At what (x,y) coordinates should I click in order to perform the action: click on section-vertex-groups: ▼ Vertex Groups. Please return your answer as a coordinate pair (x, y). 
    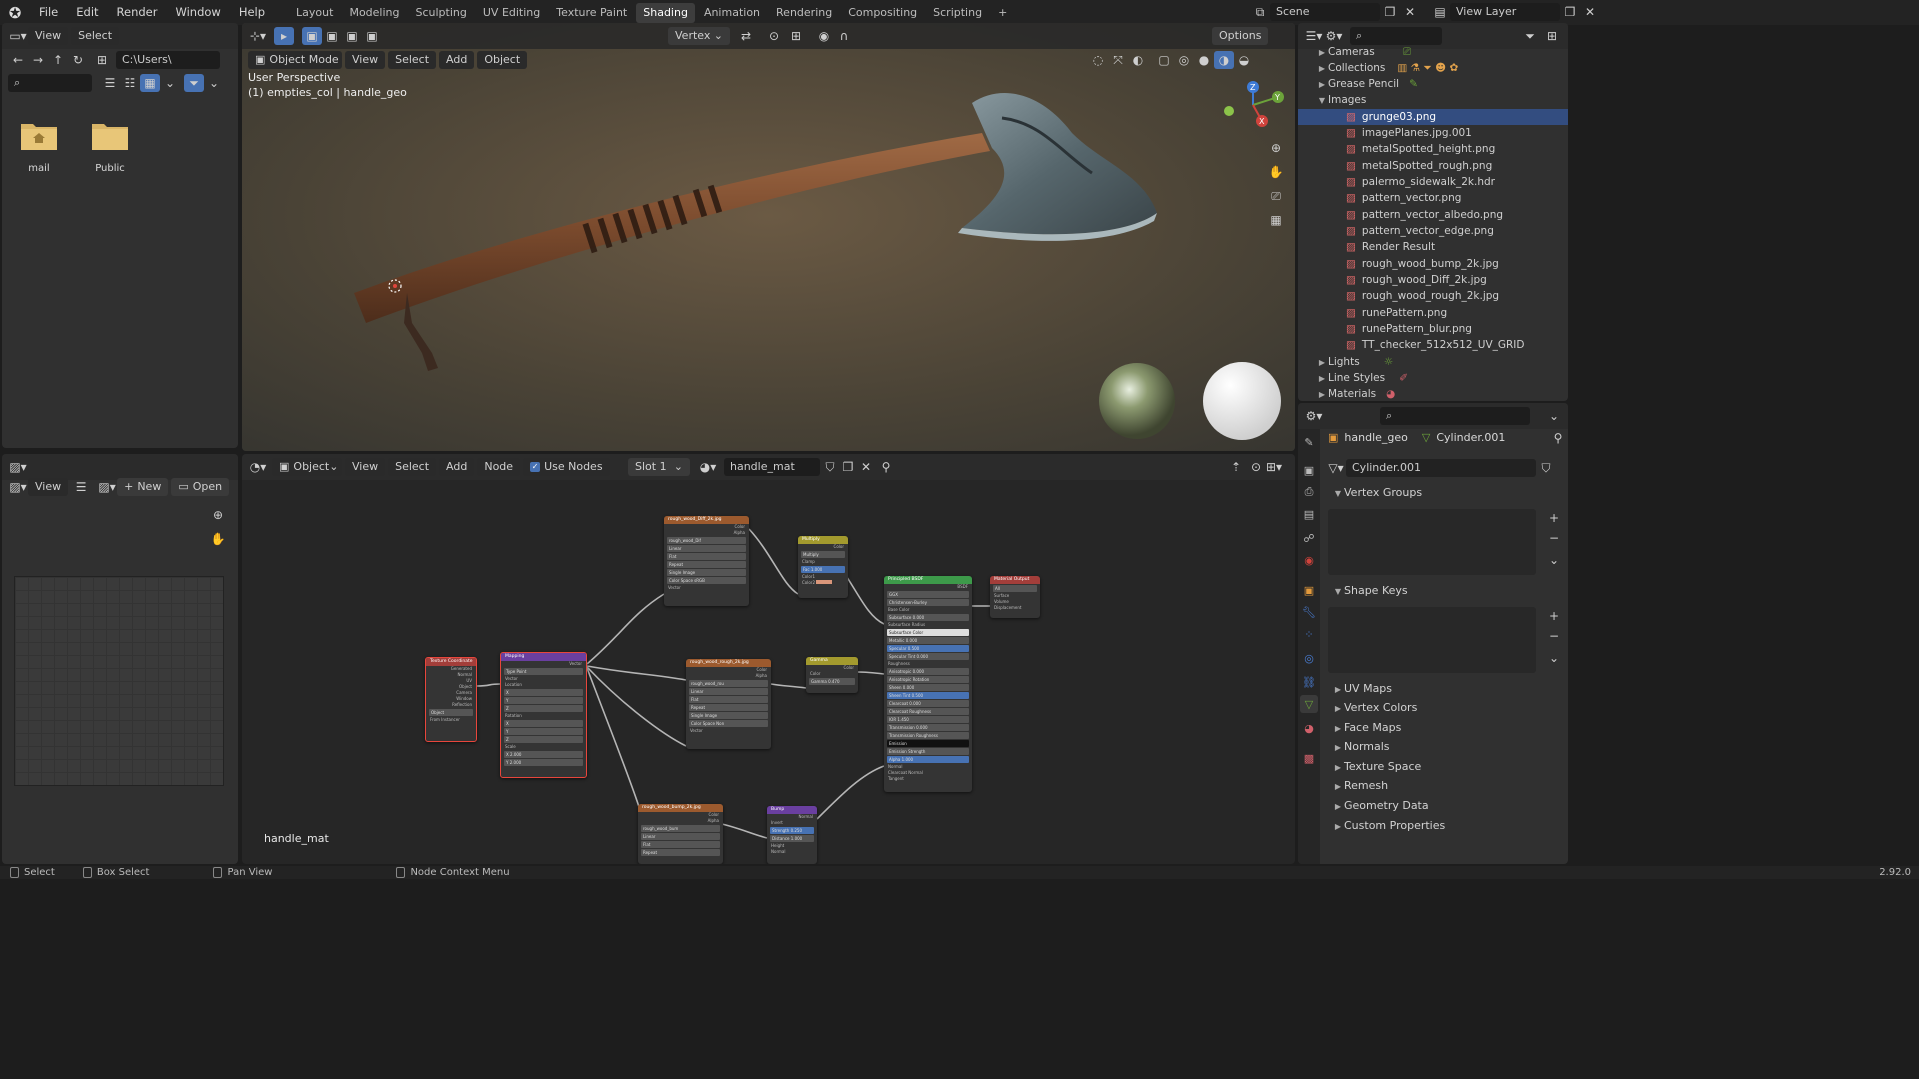
    Looking at the image, I should click on (1443, 493).